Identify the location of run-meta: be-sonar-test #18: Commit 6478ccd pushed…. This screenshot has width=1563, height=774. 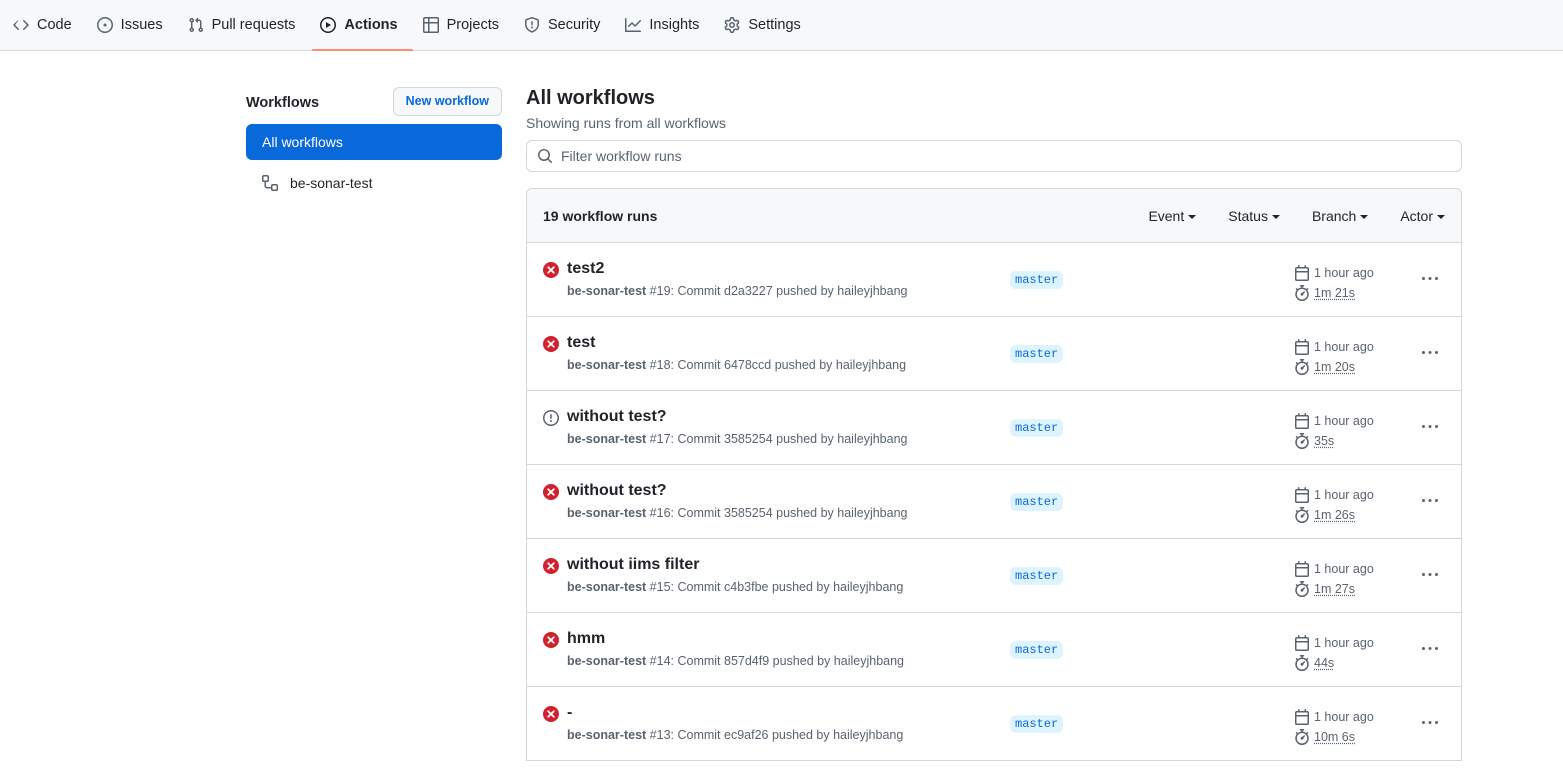
(736, 365).